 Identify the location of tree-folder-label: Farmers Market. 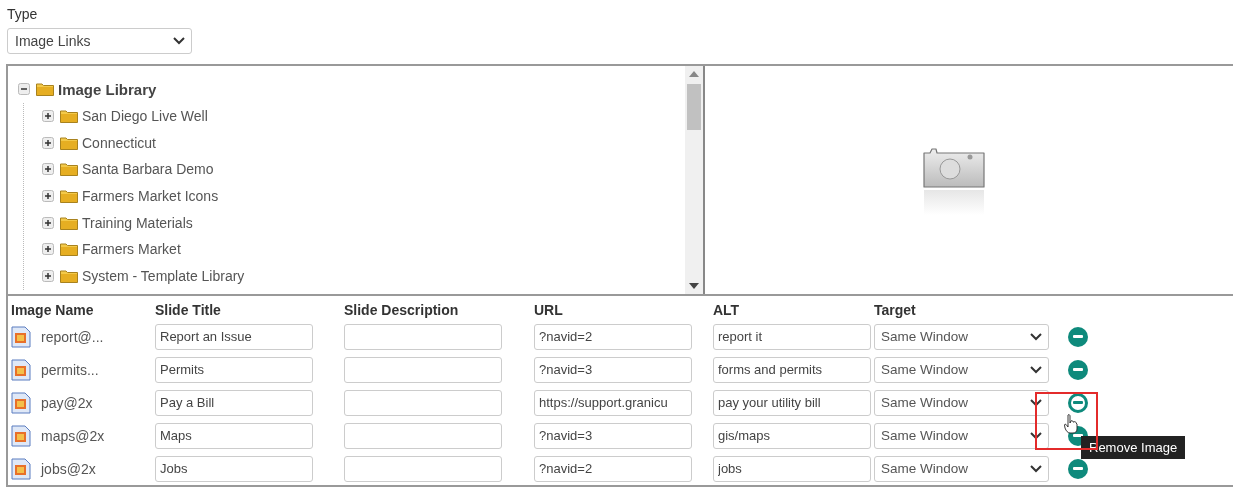
(131, 249).